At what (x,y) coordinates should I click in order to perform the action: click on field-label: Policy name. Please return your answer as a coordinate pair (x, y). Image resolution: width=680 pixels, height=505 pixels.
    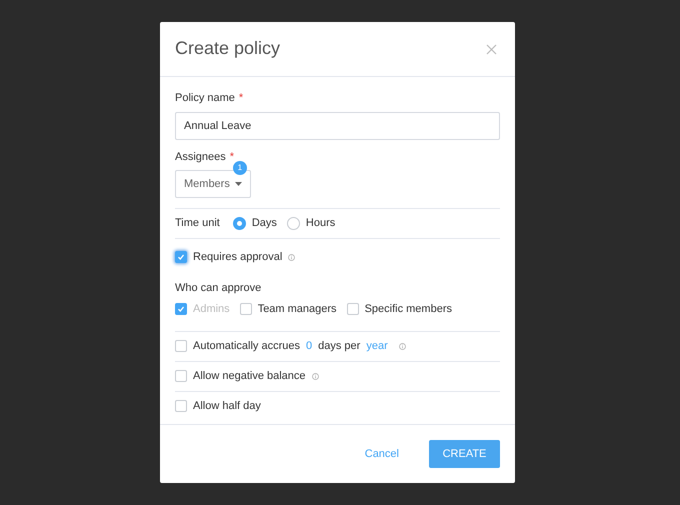
    Looking at the image, I should click on (205, 98).